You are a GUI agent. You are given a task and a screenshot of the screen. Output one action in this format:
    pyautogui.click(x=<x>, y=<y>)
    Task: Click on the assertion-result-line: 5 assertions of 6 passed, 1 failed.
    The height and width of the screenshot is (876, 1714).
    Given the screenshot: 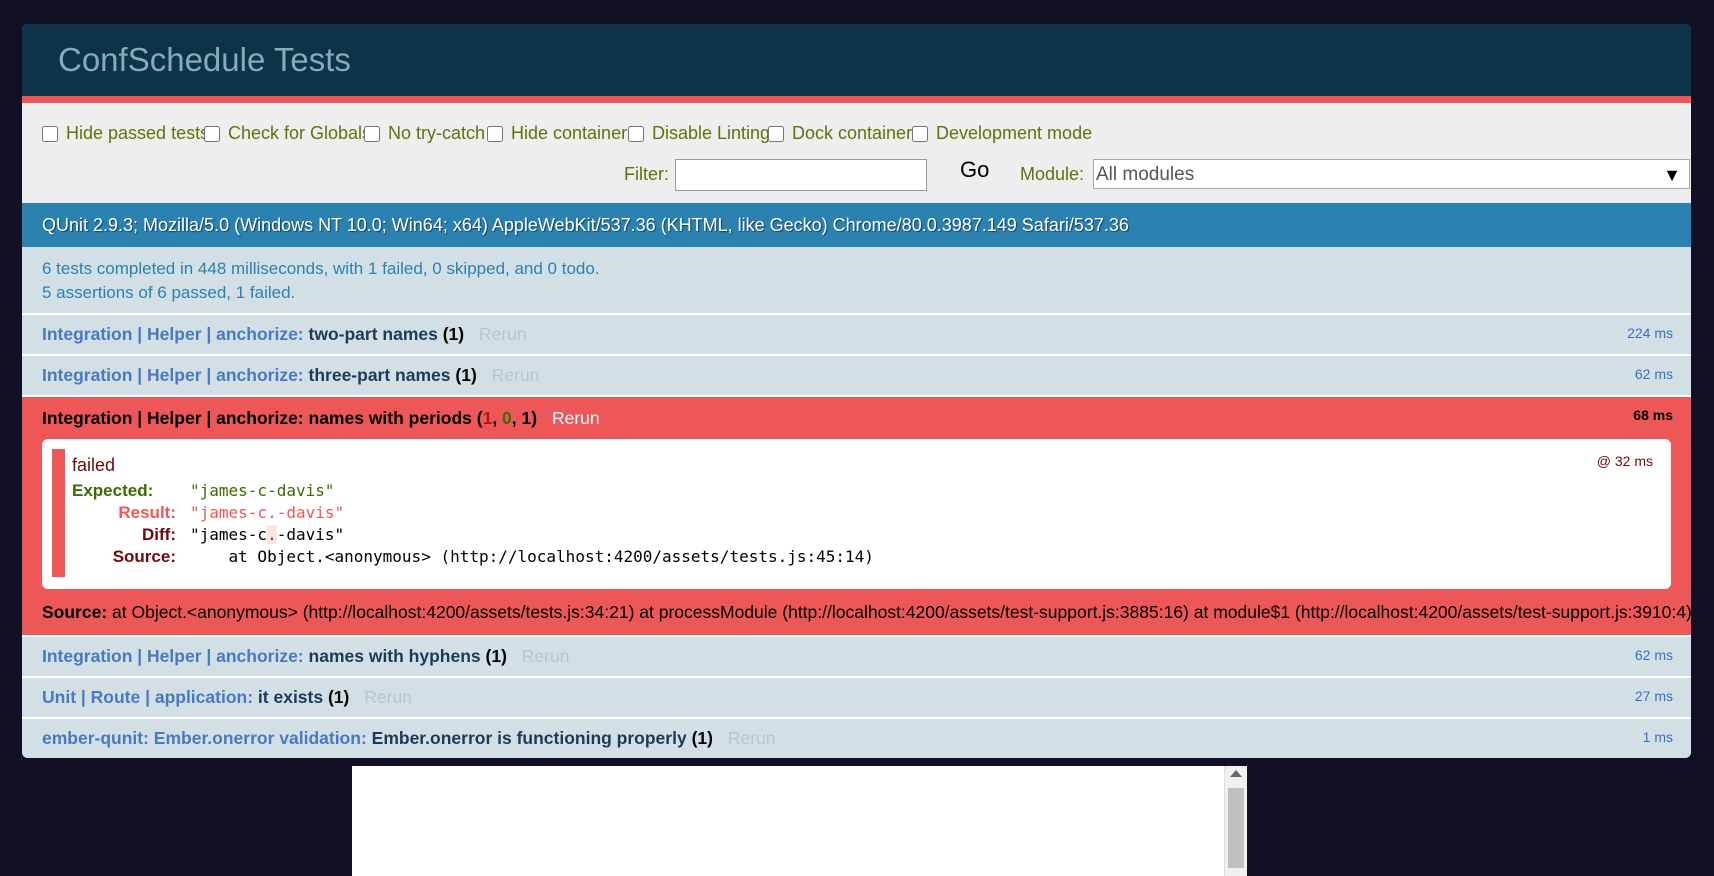 What is the action you would take?
    pyautogui.click(x=169, y=292)
    